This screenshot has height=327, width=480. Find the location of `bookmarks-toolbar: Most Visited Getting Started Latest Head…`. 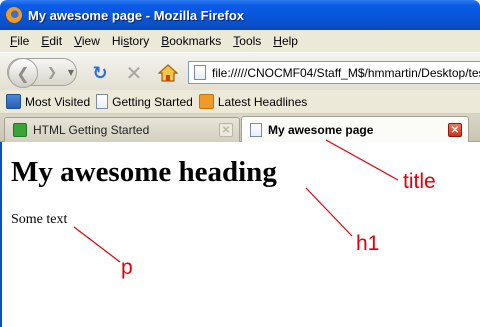

bookmarks-toolbar: Most Visited Getting Started Latest Head… is located at coordinates (240, 102).